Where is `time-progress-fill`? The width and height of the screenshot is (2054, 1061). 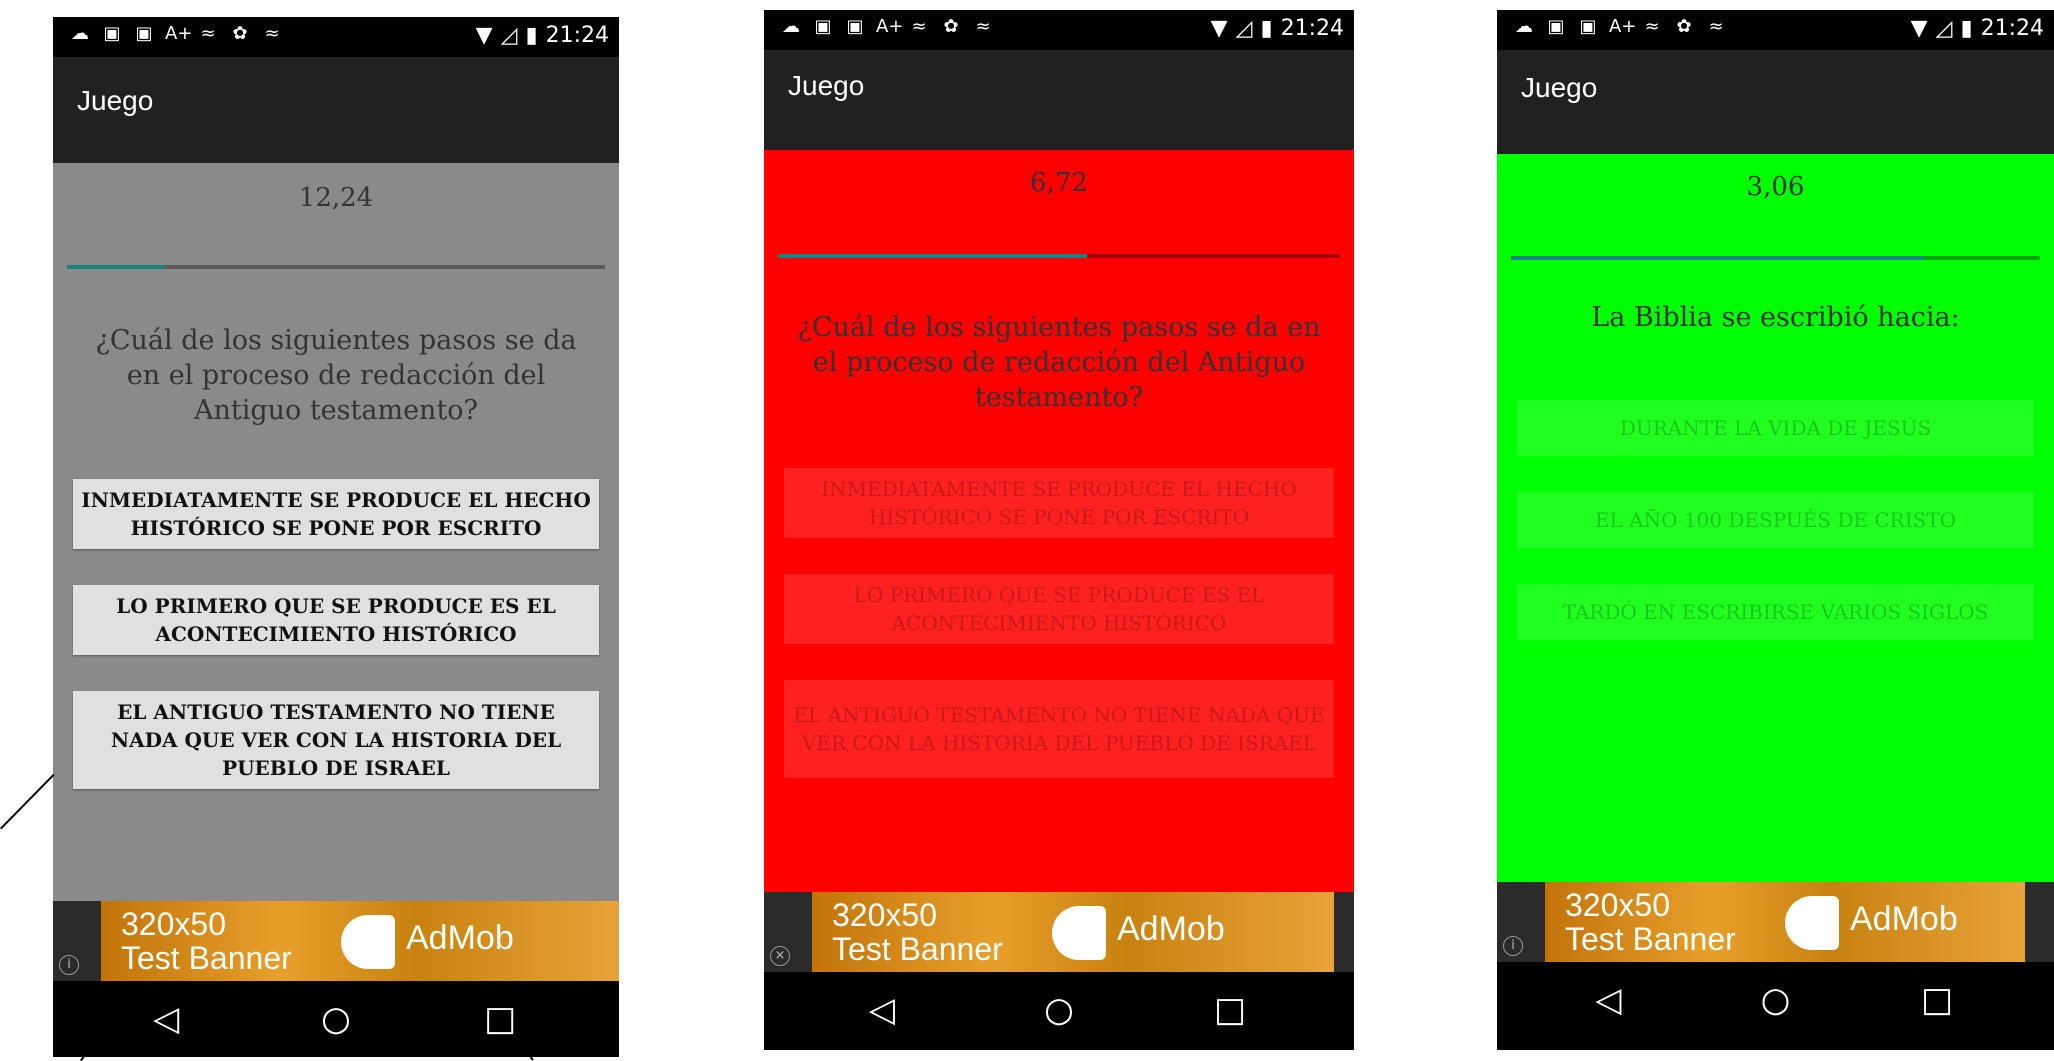 time-progress-fill is located at coordinates (1717, 258).